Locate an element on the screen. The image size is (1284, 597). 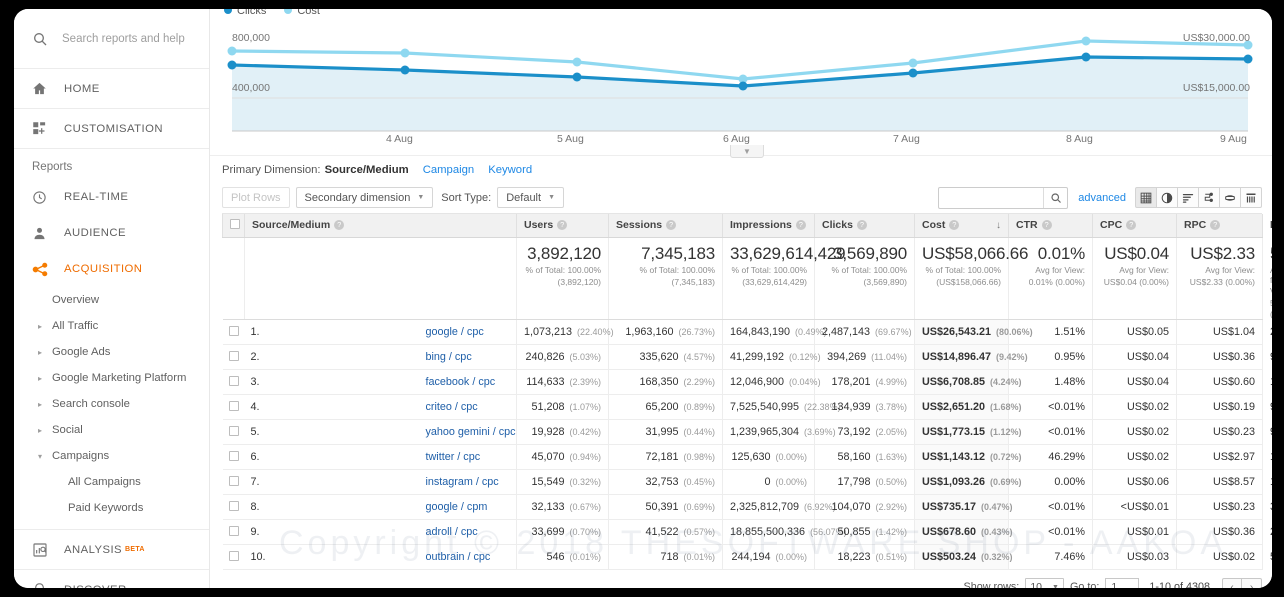
advanced-filter-link: advanced is located at coordinates (1102, 198).